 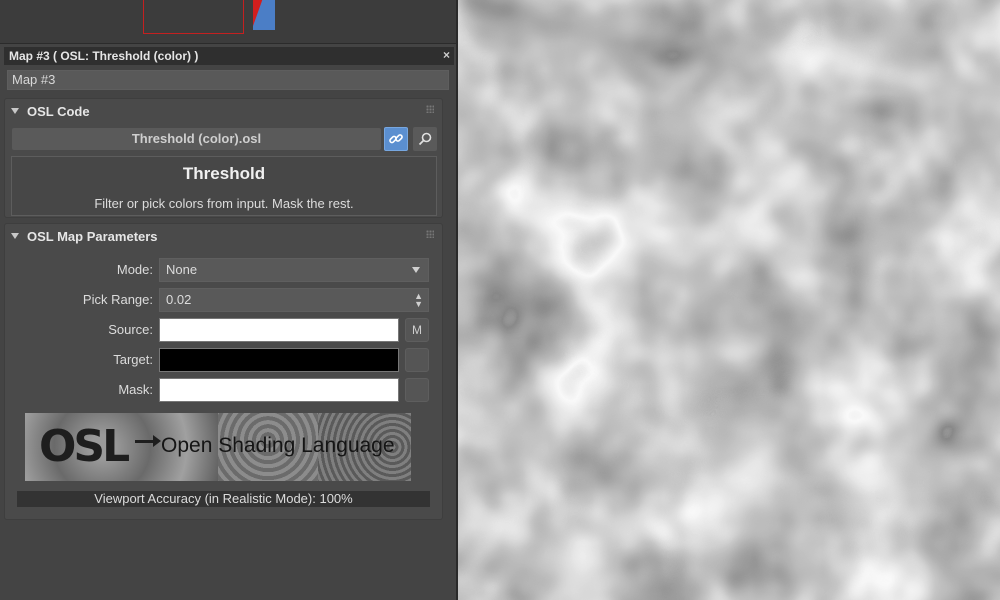 I want to click on target-map-button, so click(x=417, y=360).